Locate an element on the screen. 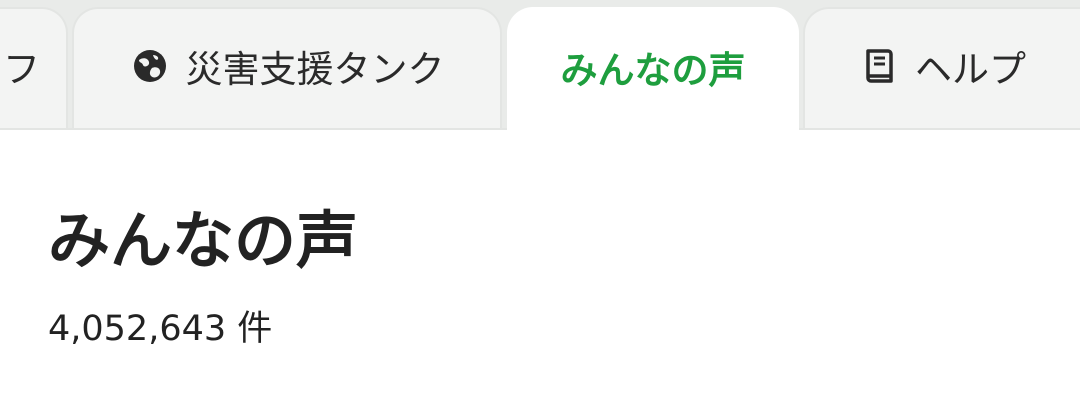 This screenshot has width=1080, height=400. globe-icon is located at coordinates (150, 66).